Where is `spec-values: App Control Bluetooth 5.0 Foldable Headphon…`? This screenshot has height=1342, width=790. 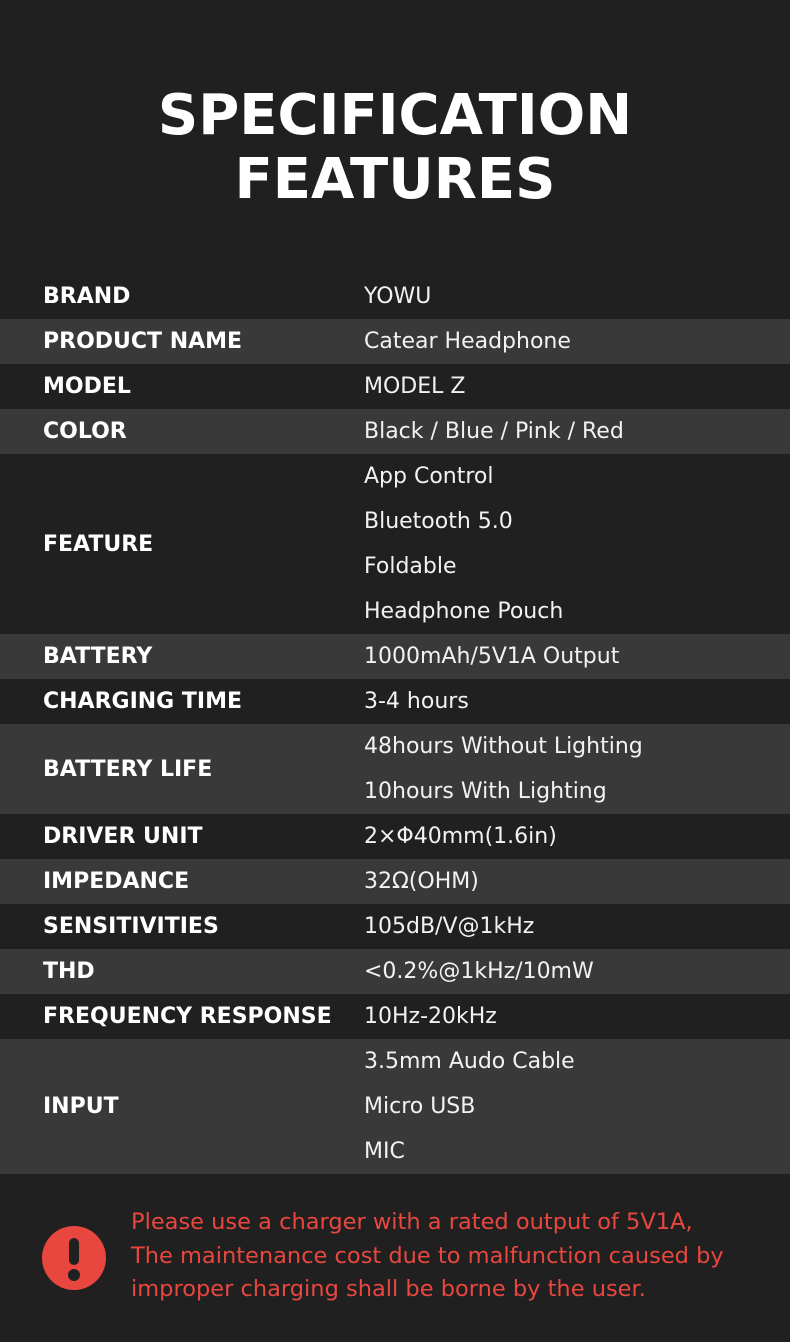
spec-values: App Control Bluetooth 5.0 Foldable Headphon… is located at coordinates (577, 544).